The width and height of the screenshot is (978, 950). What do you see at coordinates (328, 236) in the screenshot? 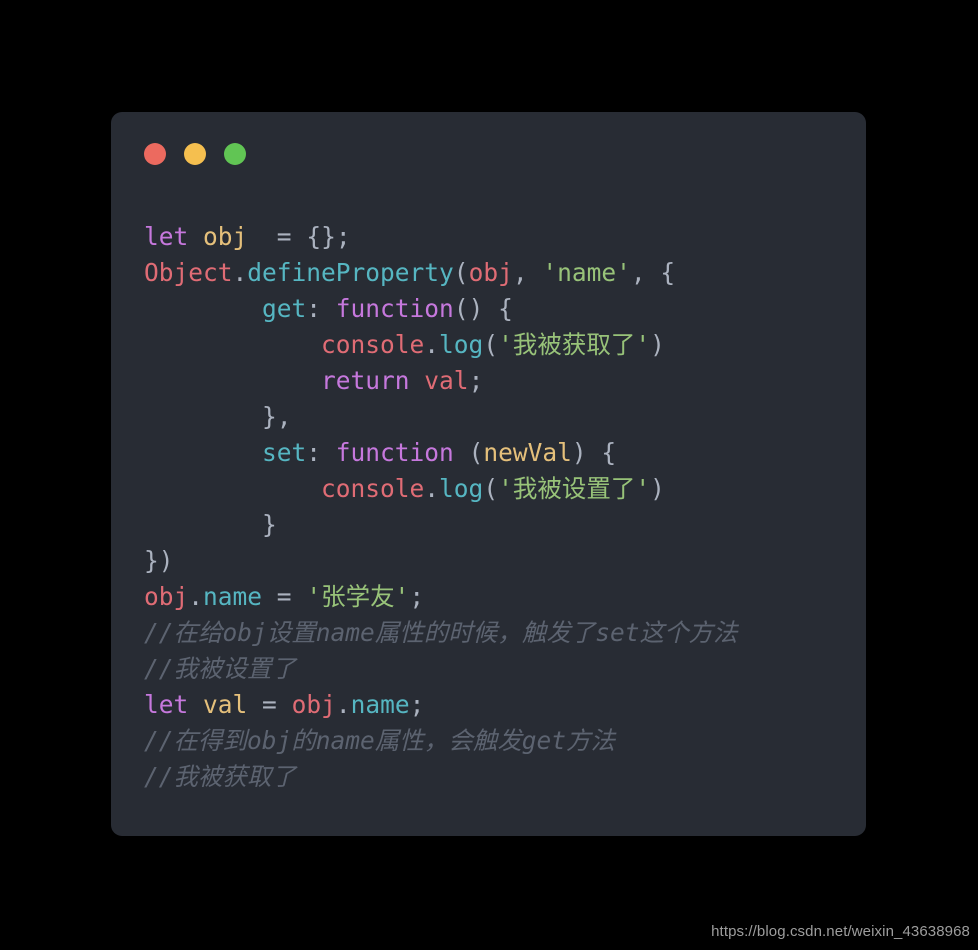
I see `code-token: {};` at bounding box center [328, 236].